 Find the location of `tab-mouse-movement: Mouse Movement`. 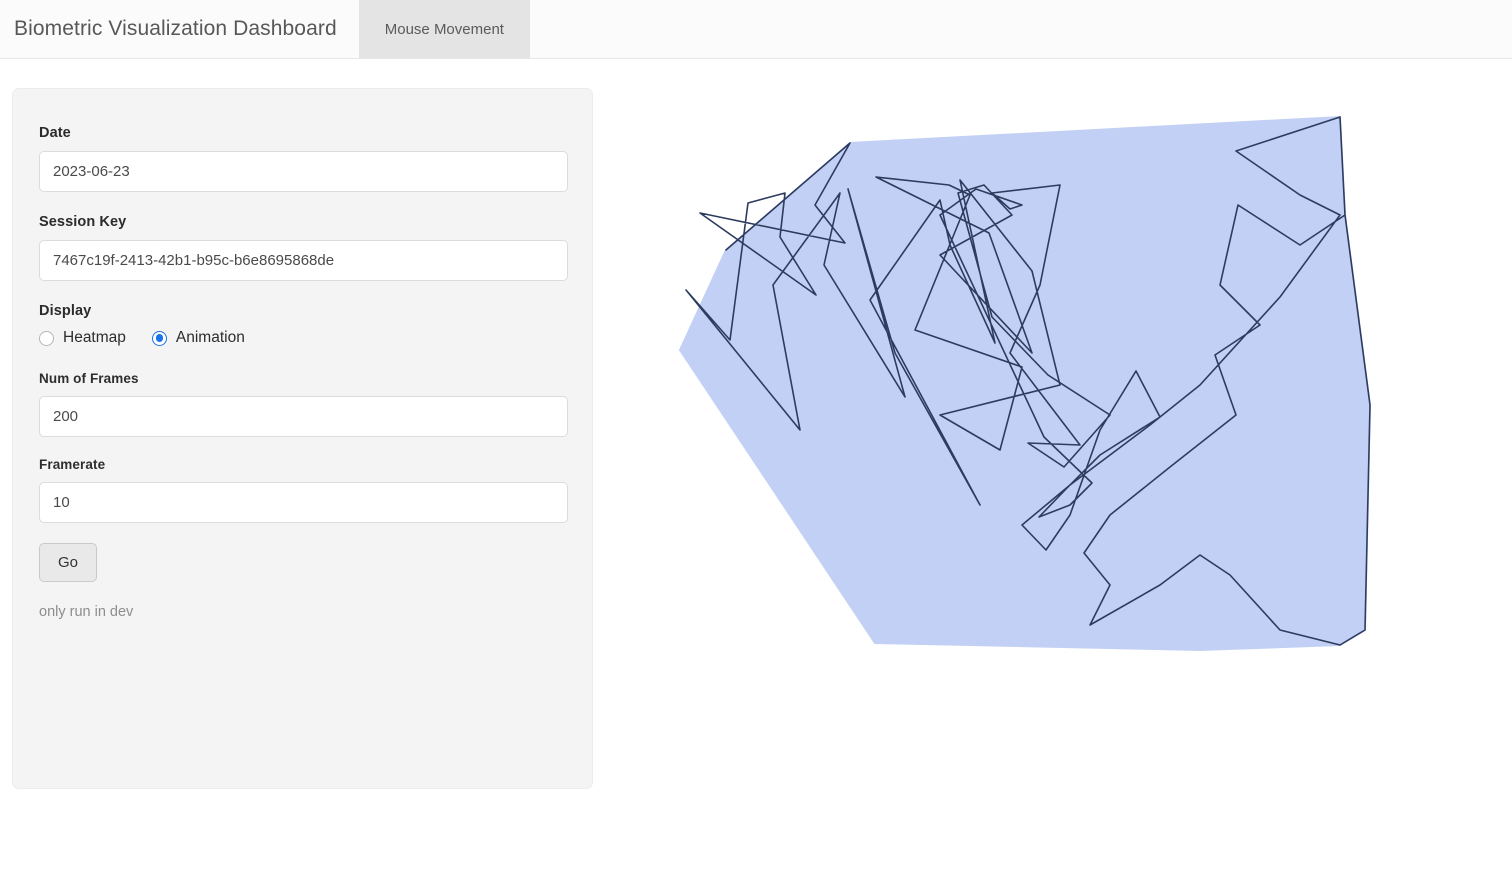

tab-mouse-movement: Mouse Movement is located at coordinates (444, 29).